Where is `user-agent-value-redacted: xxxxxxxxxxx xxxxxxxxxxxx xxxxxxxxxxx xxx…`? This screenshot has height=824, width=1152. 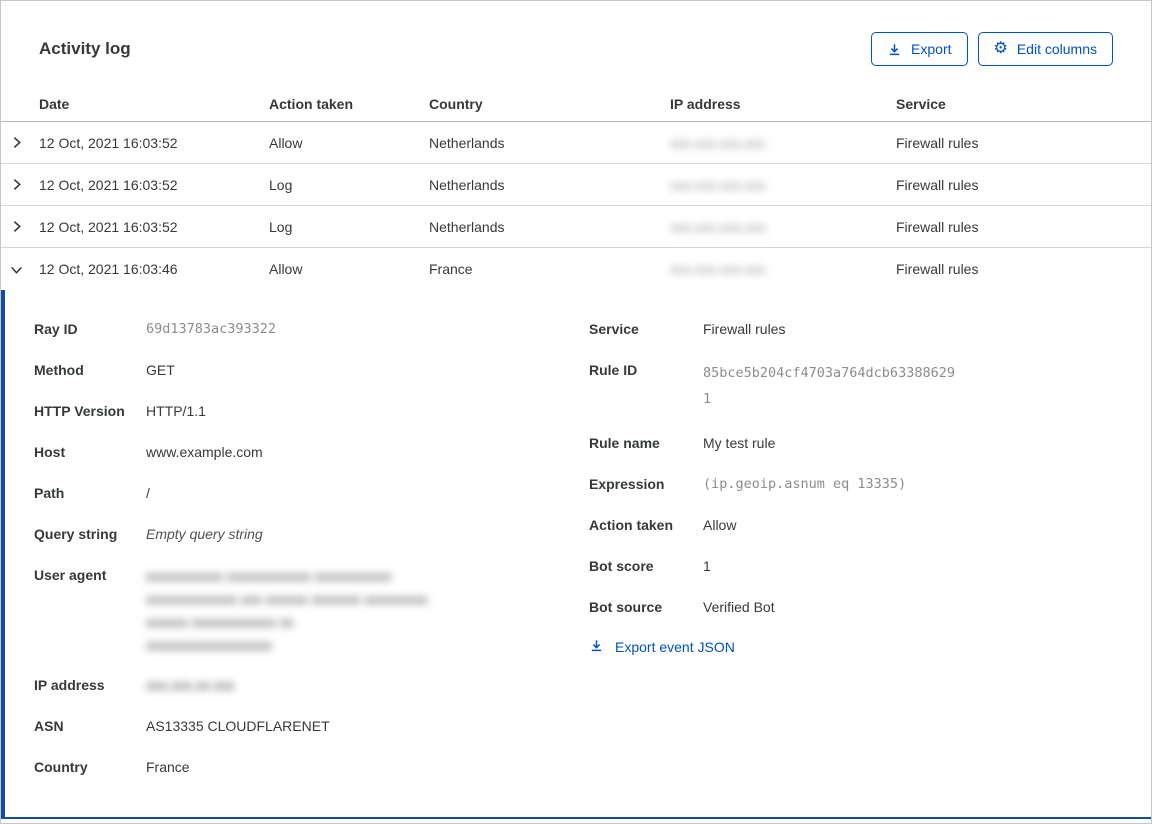 user-agent-value-redacted: xxxxxxxxxxx xxxxxxxxxxxx xxxxxxxxxxx xxx… is located at coordinates (287, 610).